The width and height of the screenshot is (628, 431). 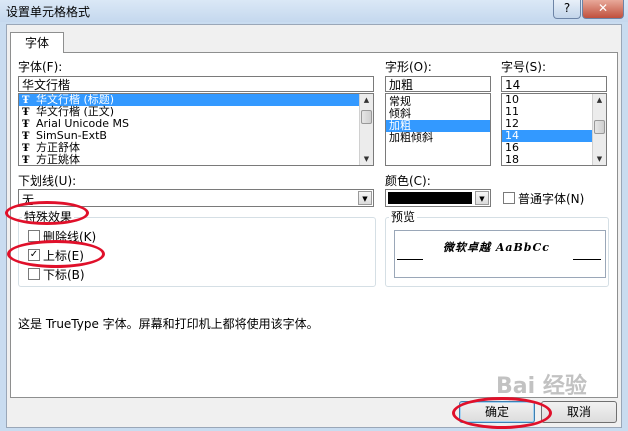 What do you see at coordinates (554, 84) in the screenshot?
I see `size-input: 14` at bounding box center [554, 84].